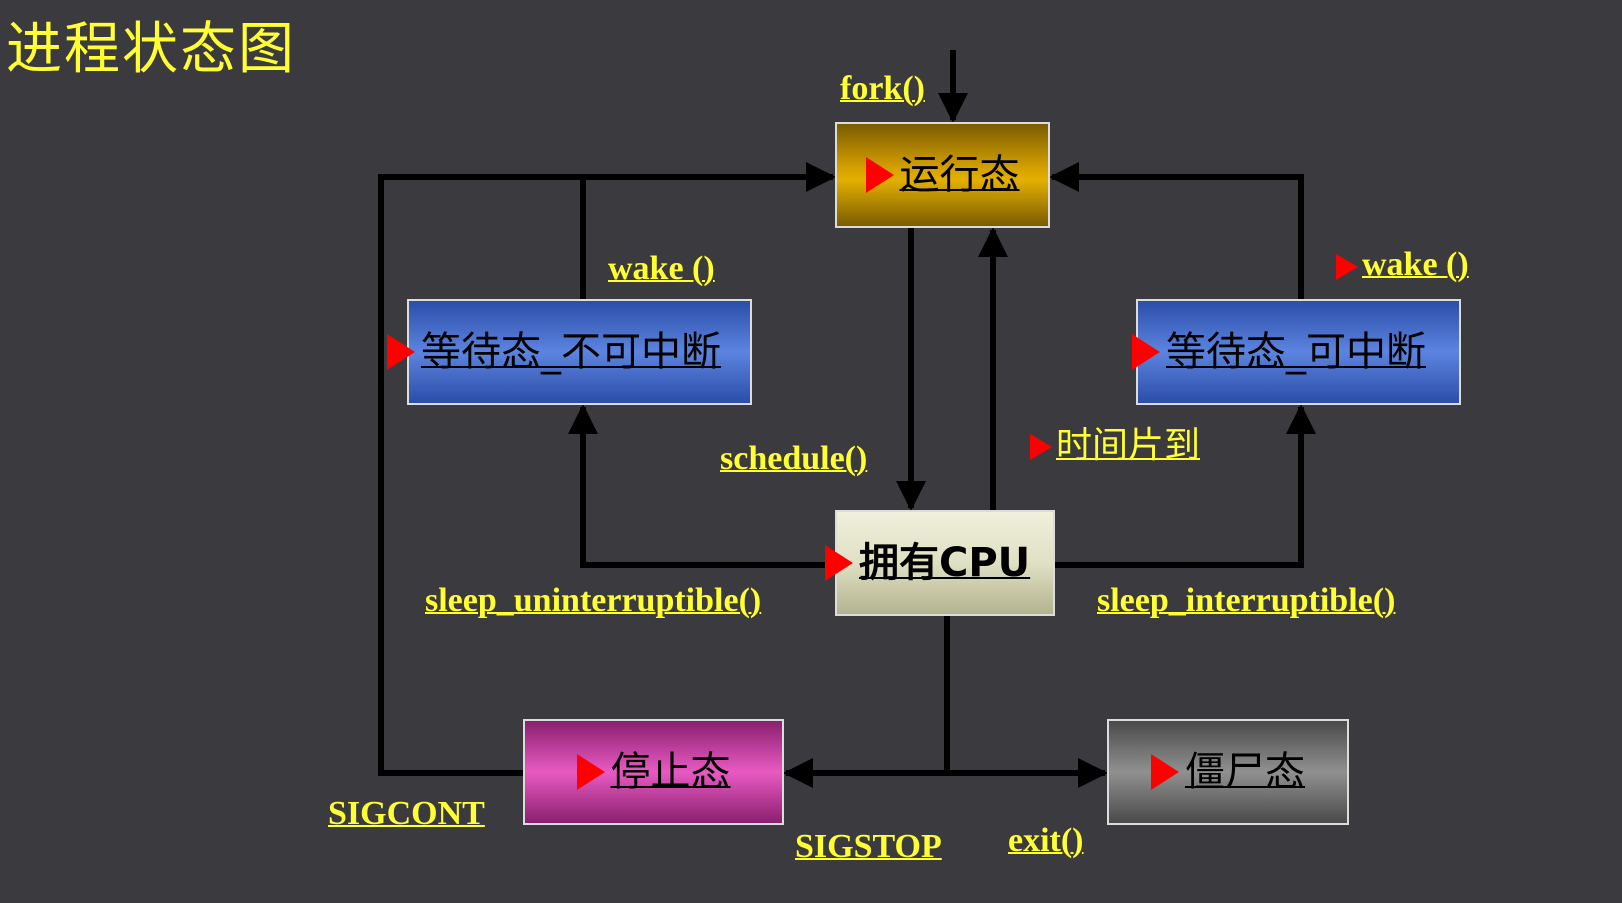  I want to click on state-cpu-label: 拥有CPU, so click(945, 563).